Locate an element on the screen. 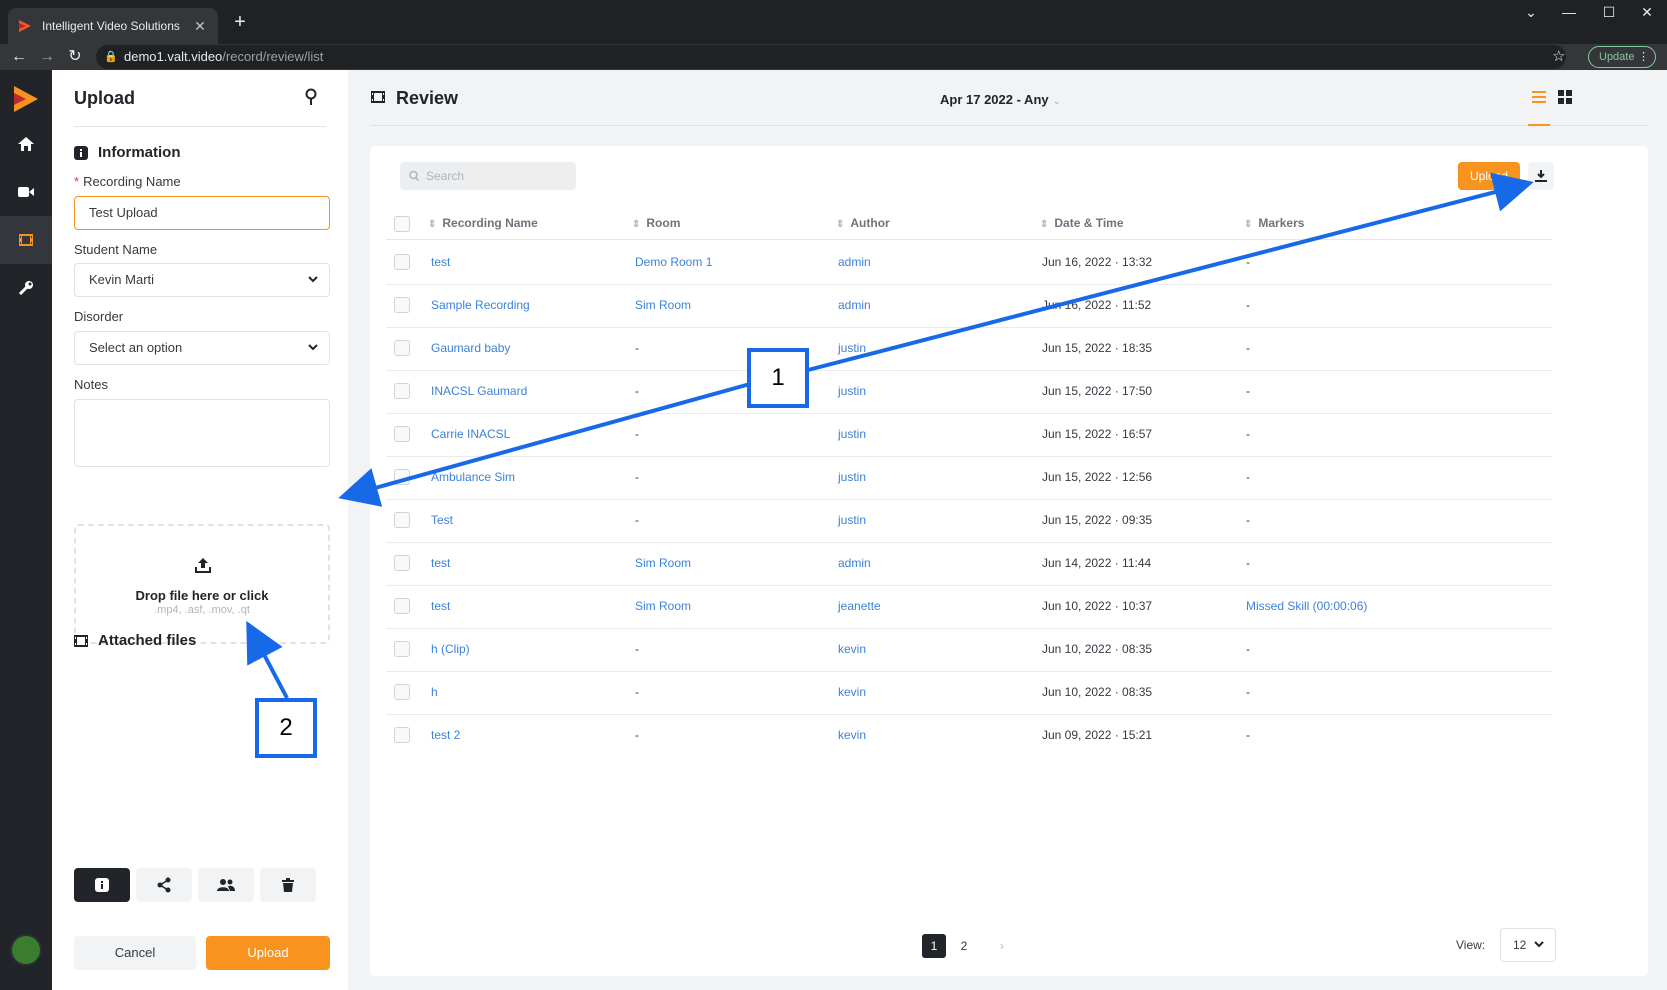 The image size is (1667, 990). nav-home is located at coordinates (26, 144).